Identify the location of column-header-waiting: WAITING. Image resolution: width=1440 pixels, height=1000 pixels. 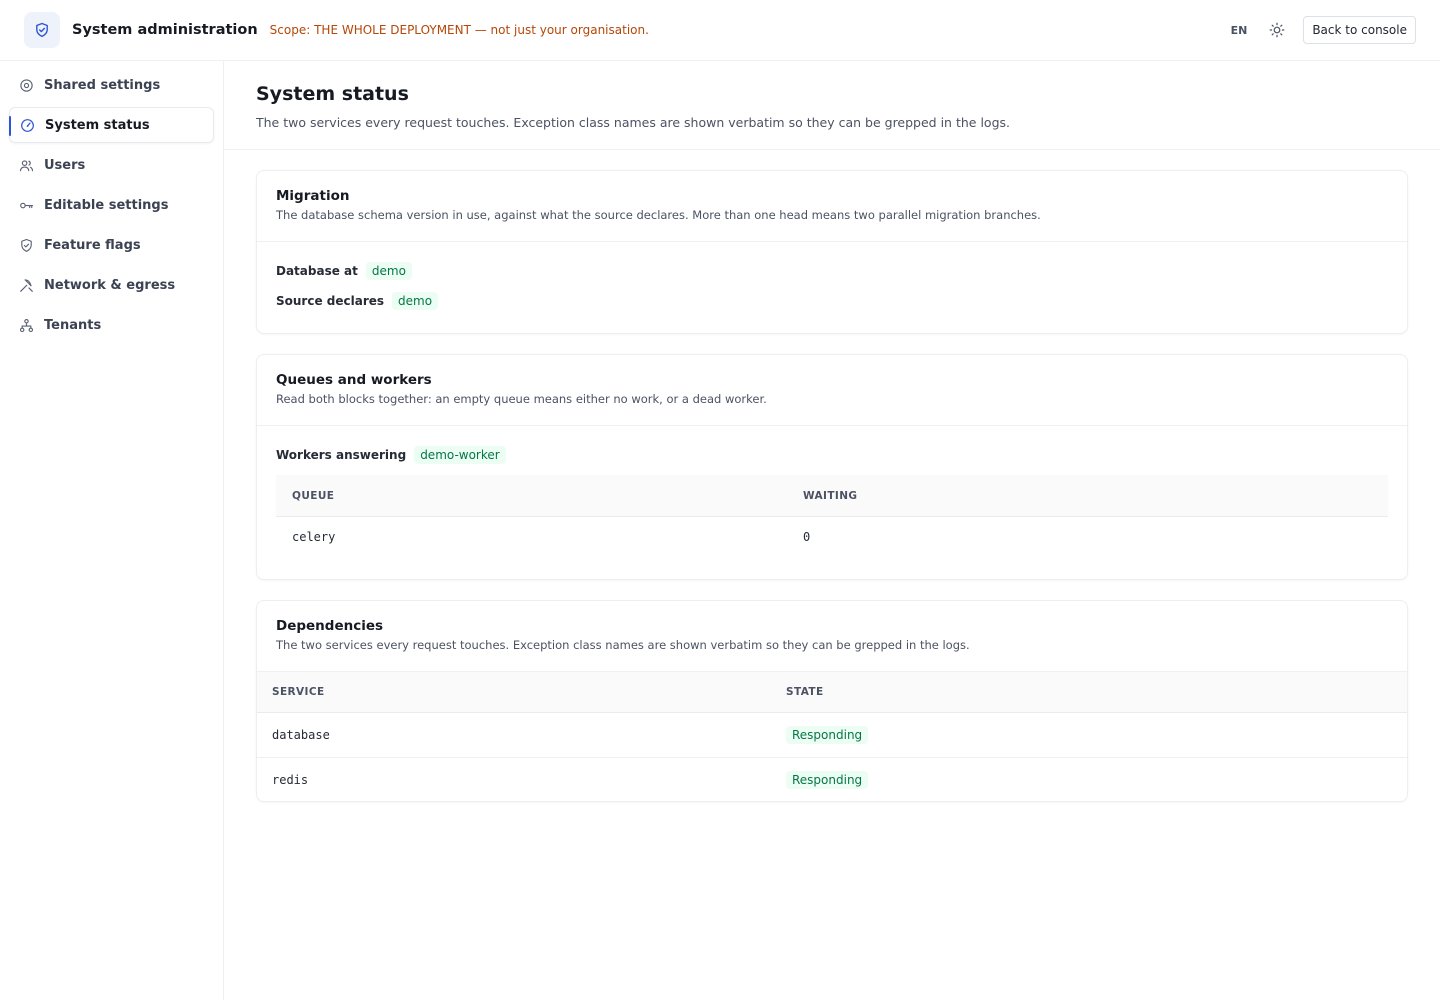
(830, 495).